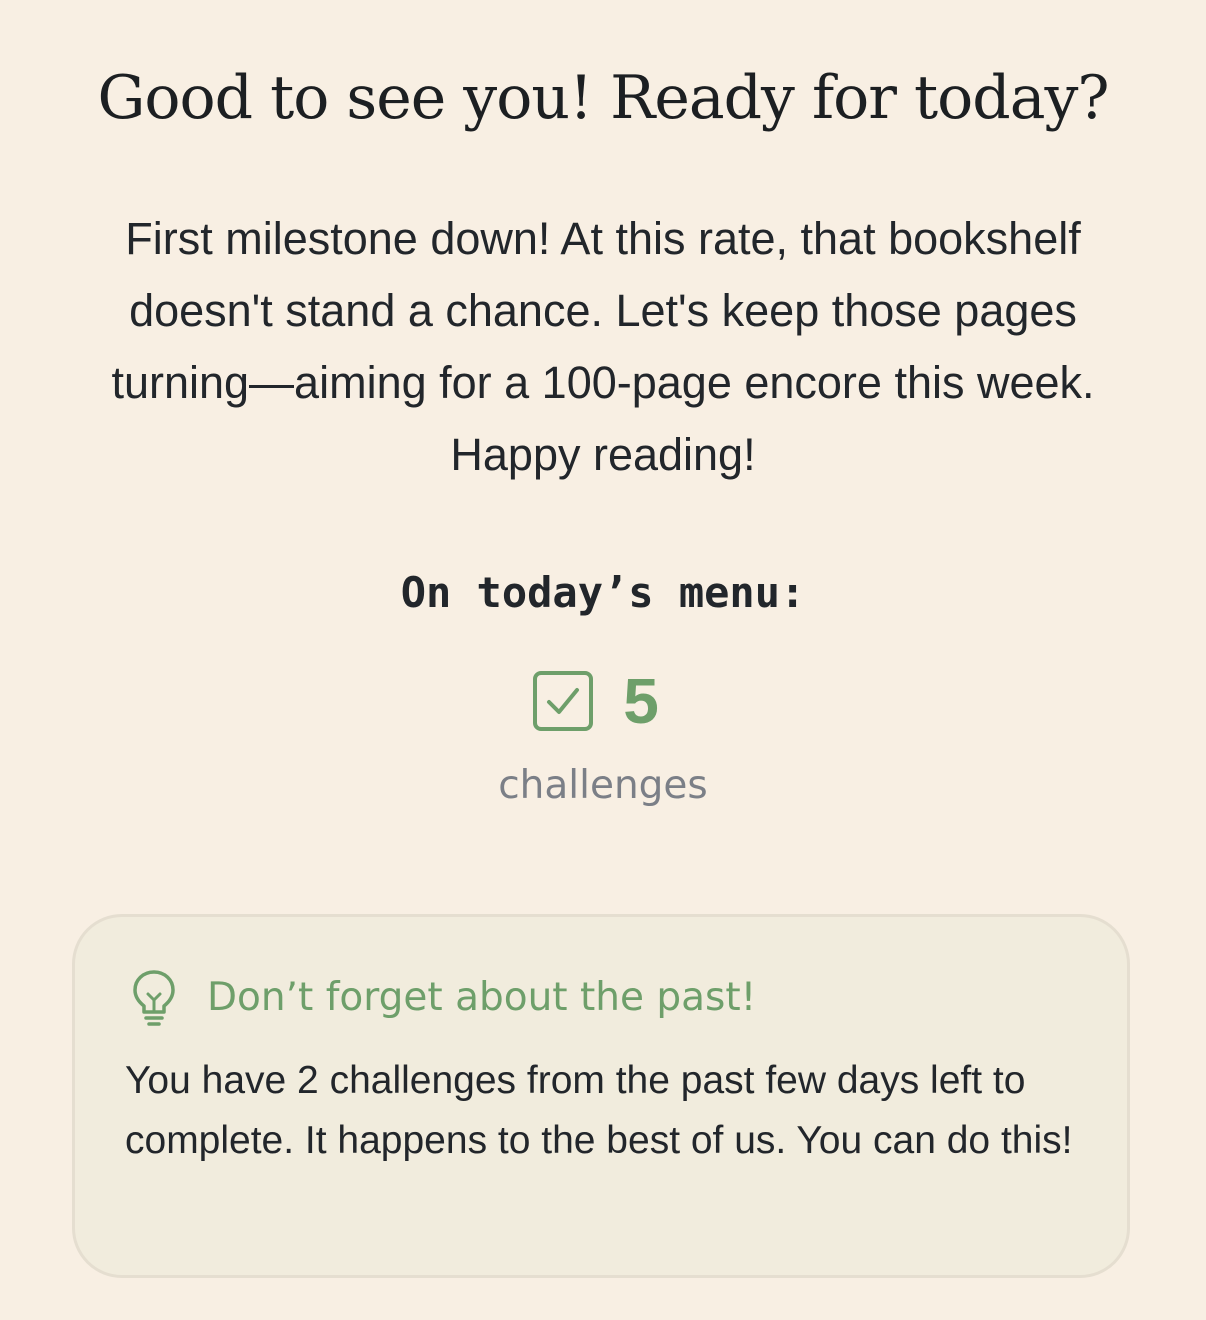 This screenshot has height=1320, width=1206. Describe the element at coordinates (641, 701) in the screenshot. I see `challenge-count: 5` at that location.